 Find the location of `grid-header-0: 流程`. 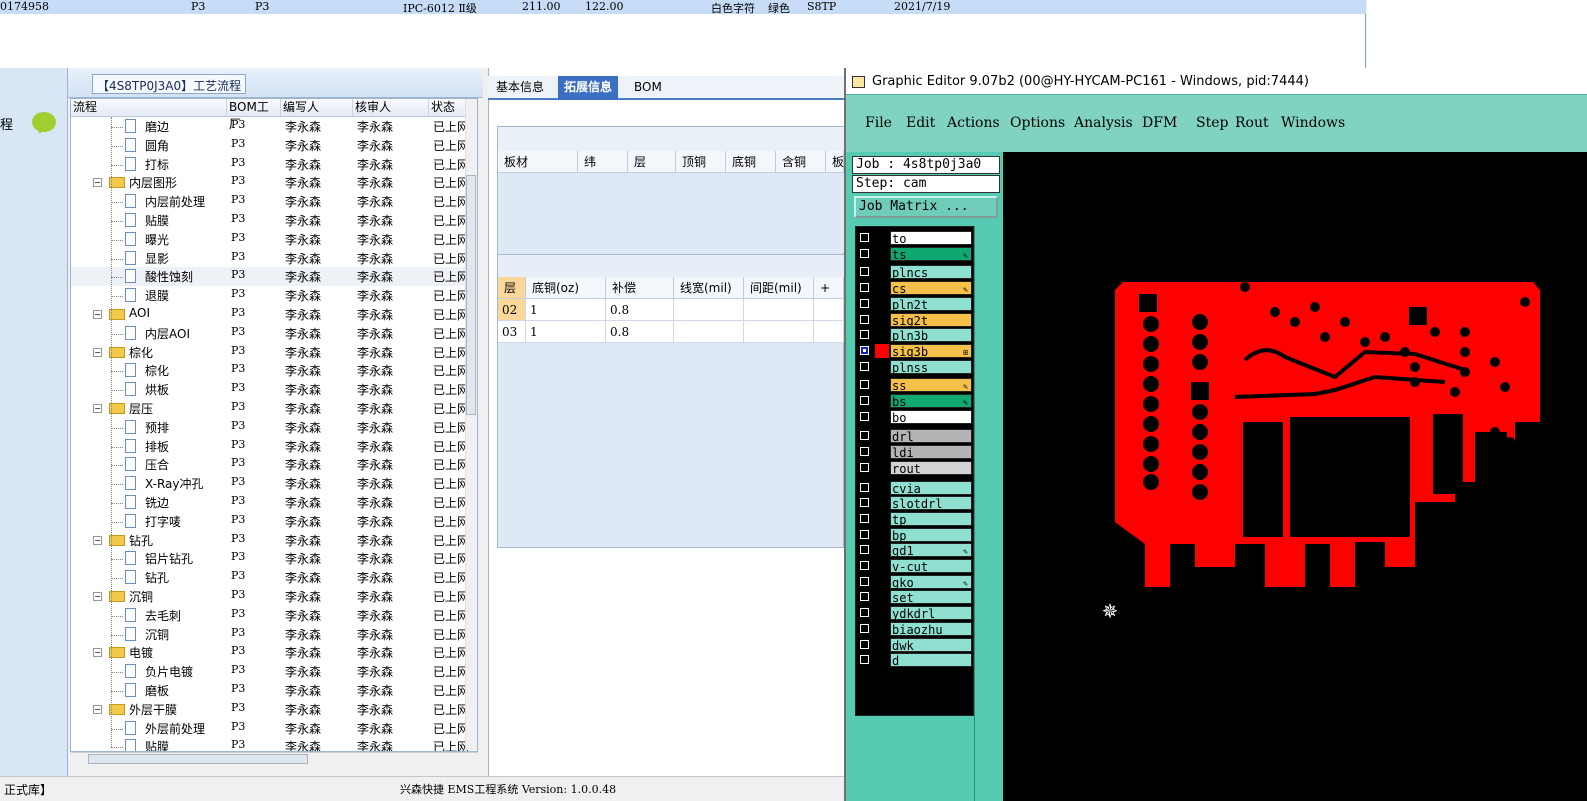

grid-header-0: 流程 is located at coordinates (149, 108).